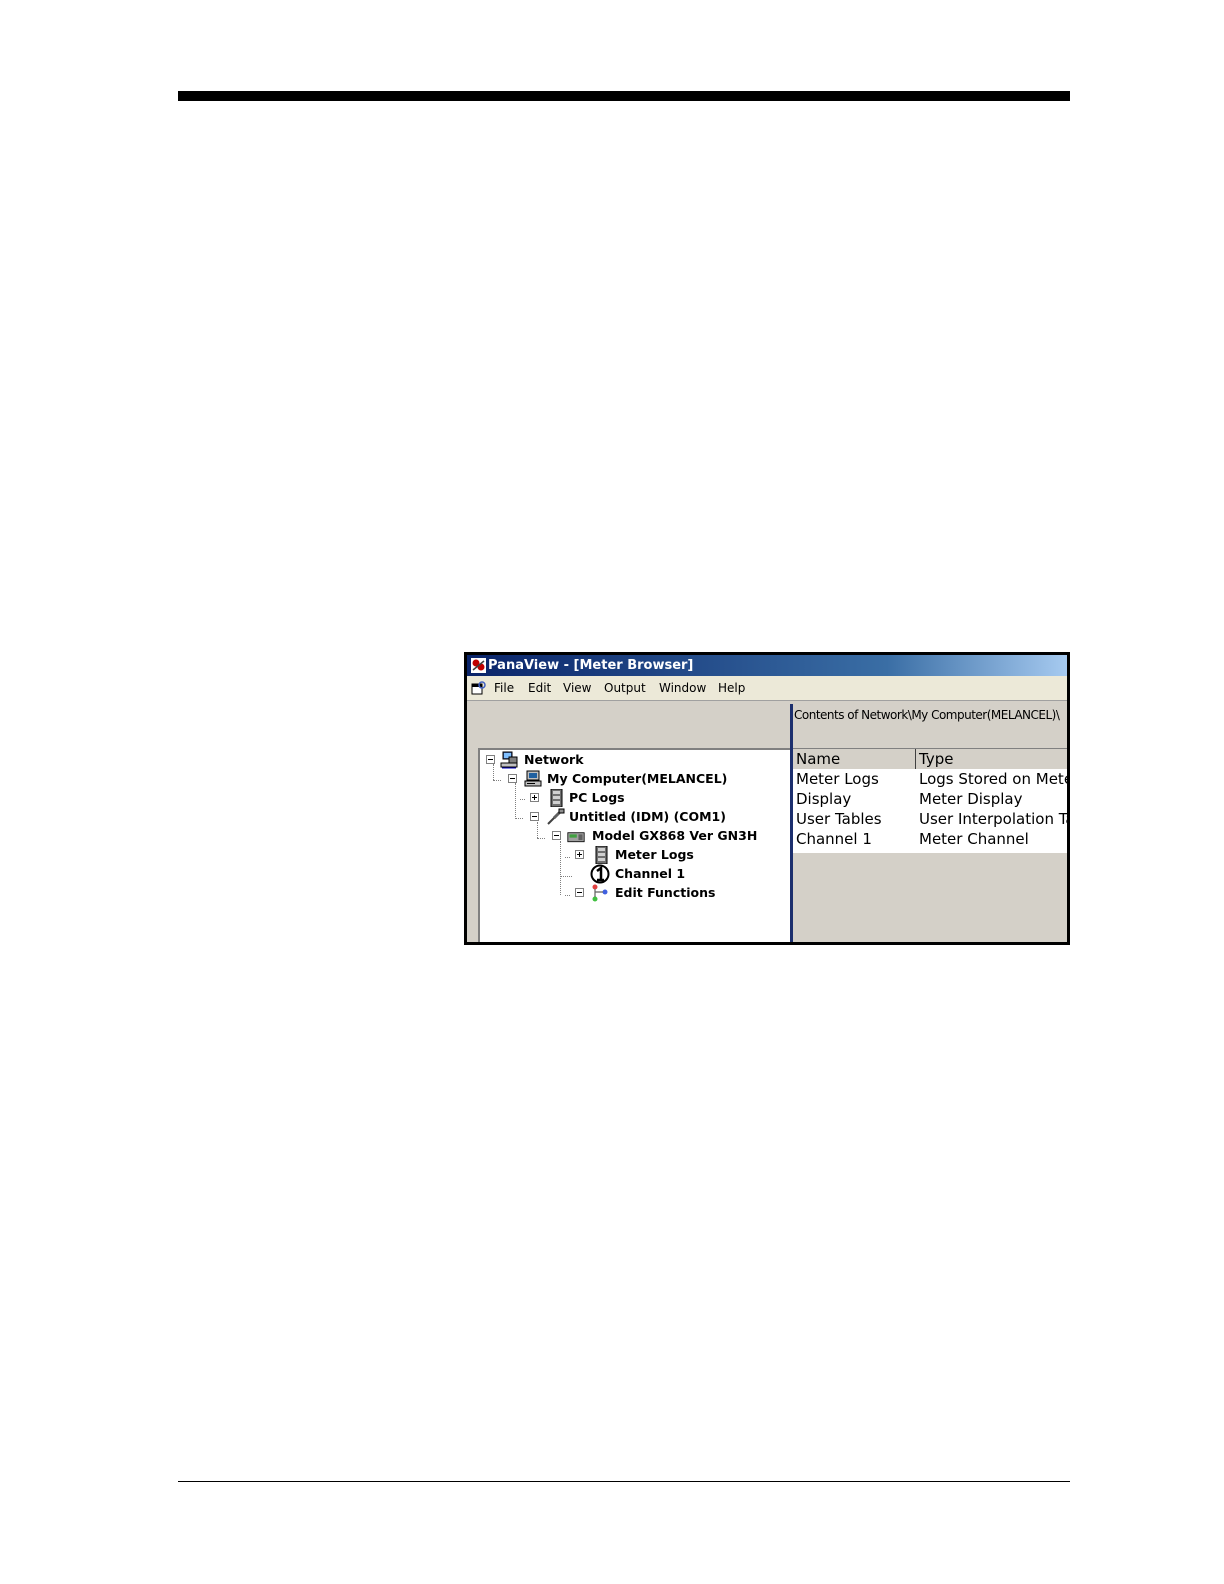  Describe the element at coordinates (915, 759) in the screenshot. I see `column-divider` at that location.